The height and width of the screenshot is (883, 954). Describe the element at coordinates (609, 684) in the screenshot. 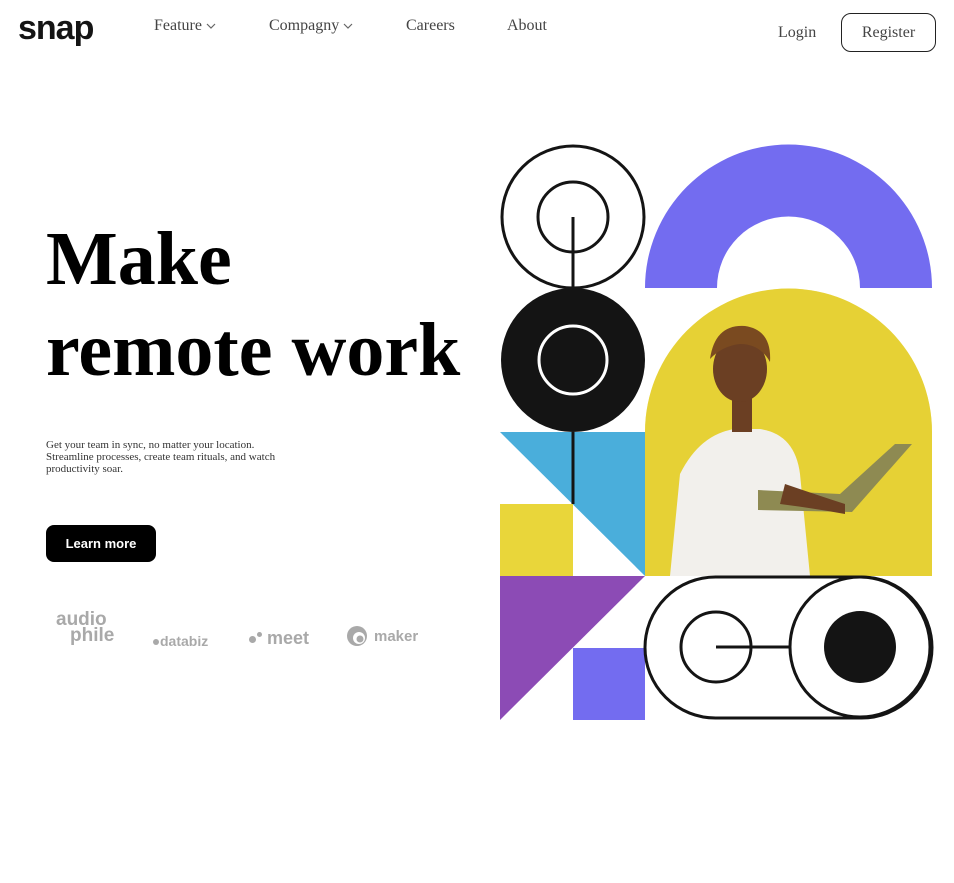

I see `purple-square-shape` at that location.